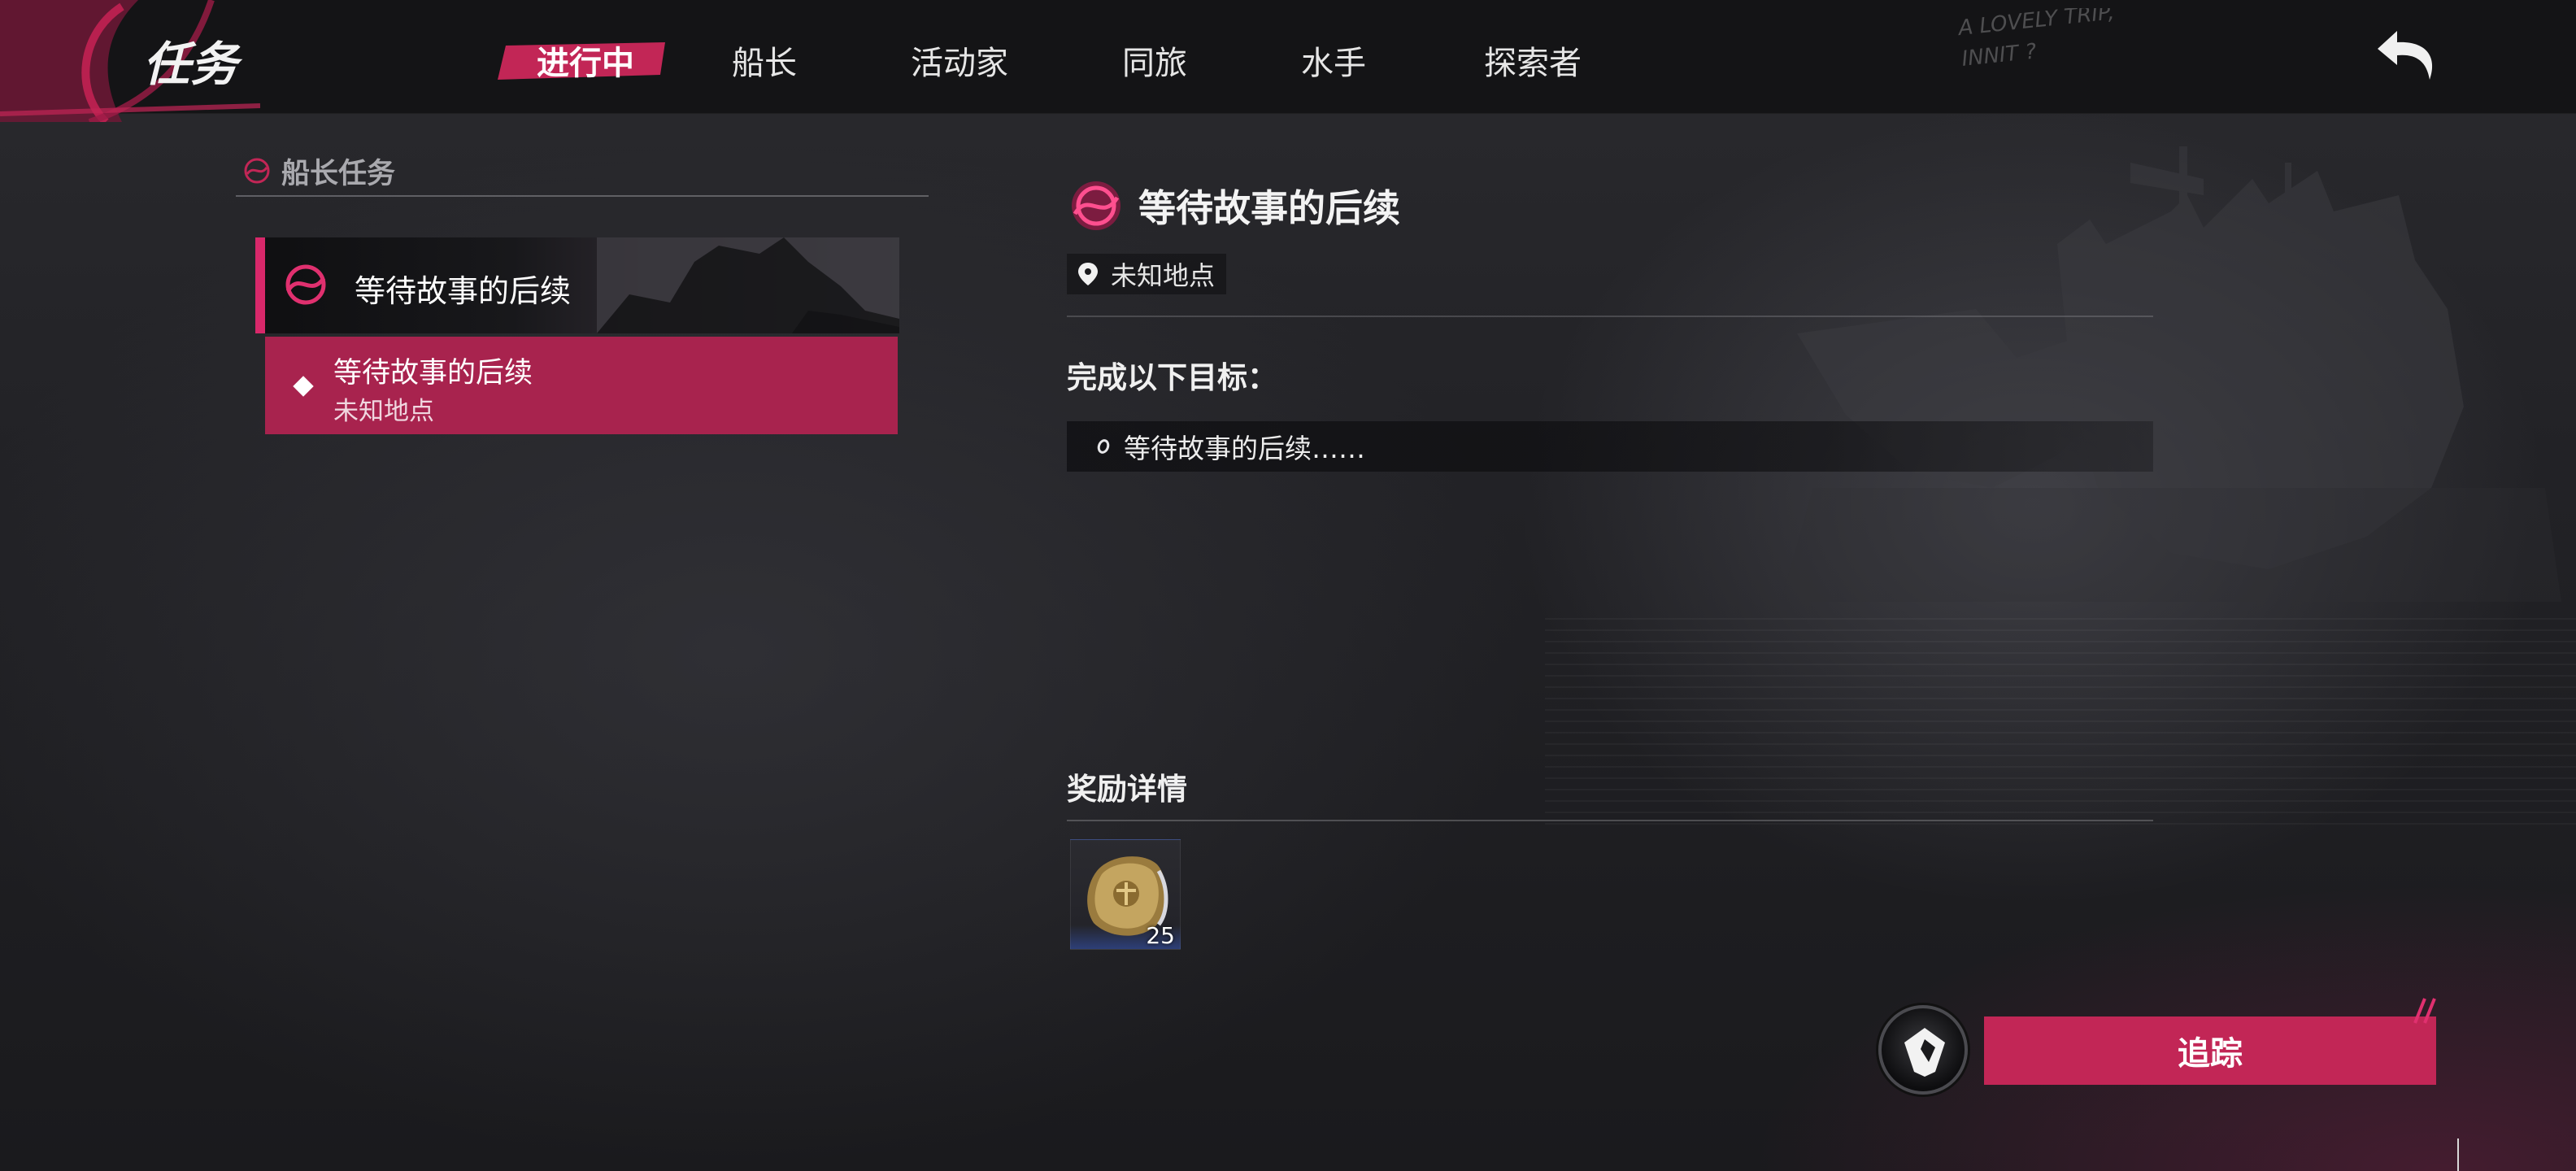 The width and height of the screenshot is (2576, 1171). I want to click on map-location-button, so click(1923, 1050).